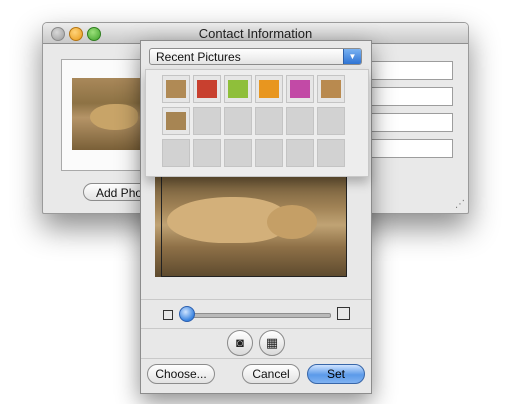 The image size is (509, 404). What do you see at coordinates (352, 56) in the screenshot?
I see `popup-arrow-icon: ▼` at bounding box center [352, 56].